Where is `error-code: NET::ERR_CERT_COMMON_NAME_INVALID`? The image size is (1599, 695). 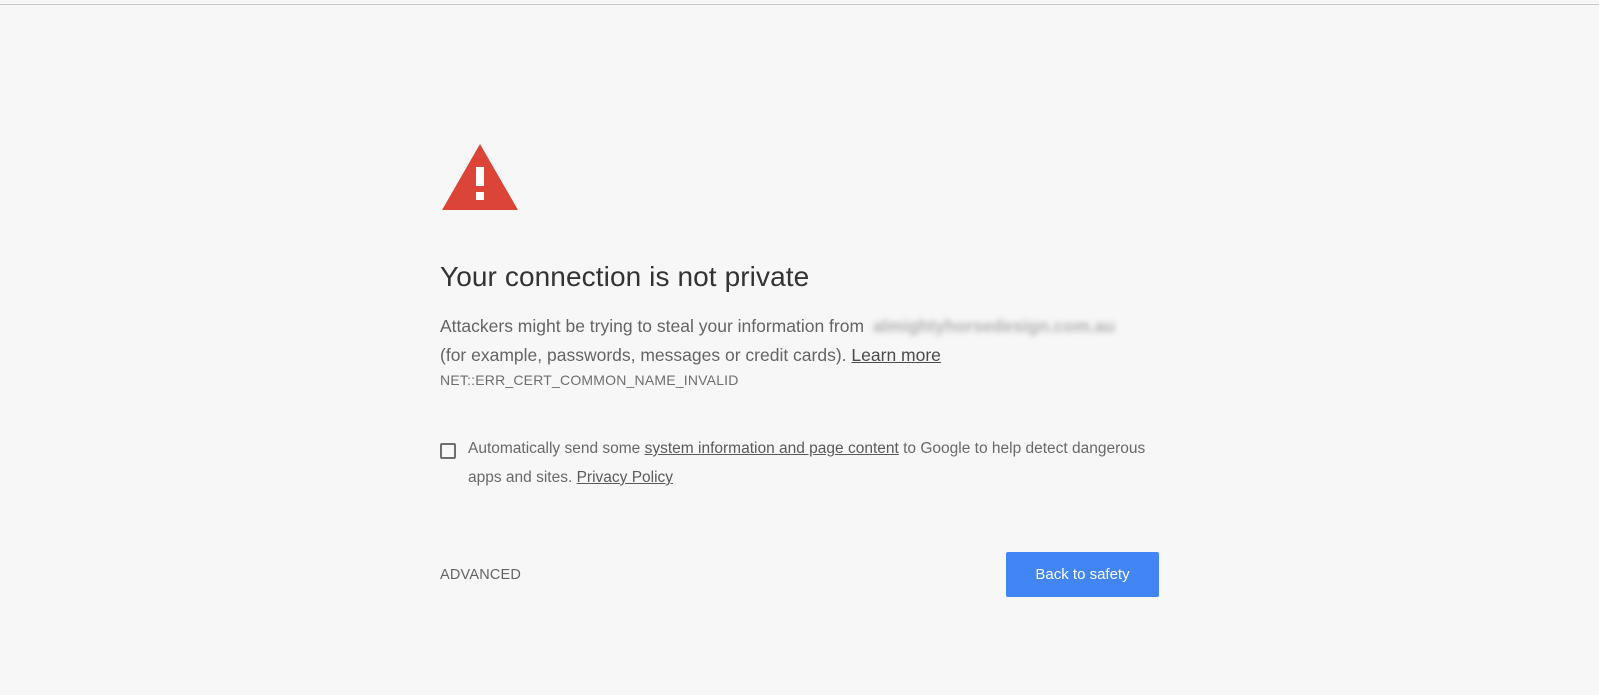 error-code: NET::ERR_CERT_COMMON_NAME_INVALID is located at coordinates (589, 380).